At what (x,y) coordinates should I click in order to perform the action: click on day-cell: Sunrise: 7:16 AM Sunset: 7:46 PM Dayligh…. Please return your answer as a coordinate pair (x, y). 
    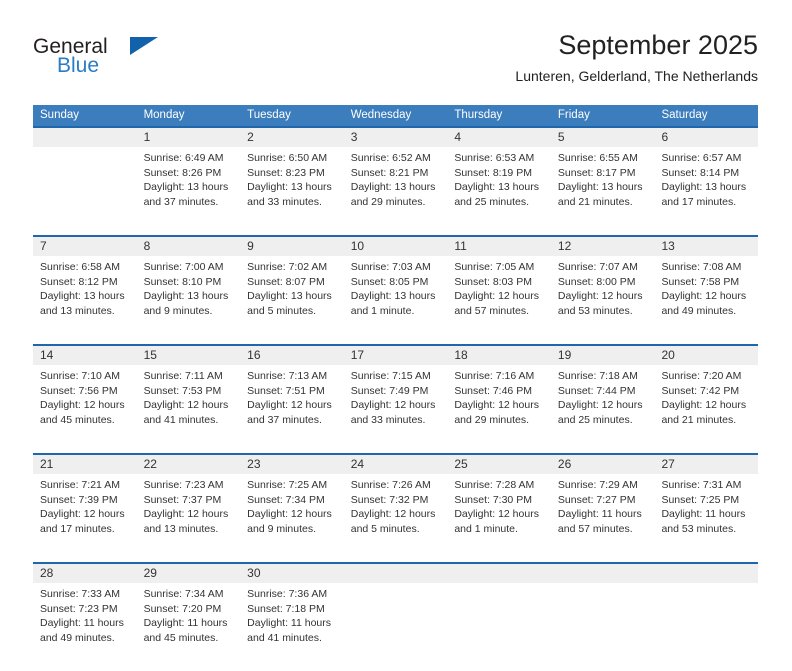
    Looking at the image, I should click on (499, 409).